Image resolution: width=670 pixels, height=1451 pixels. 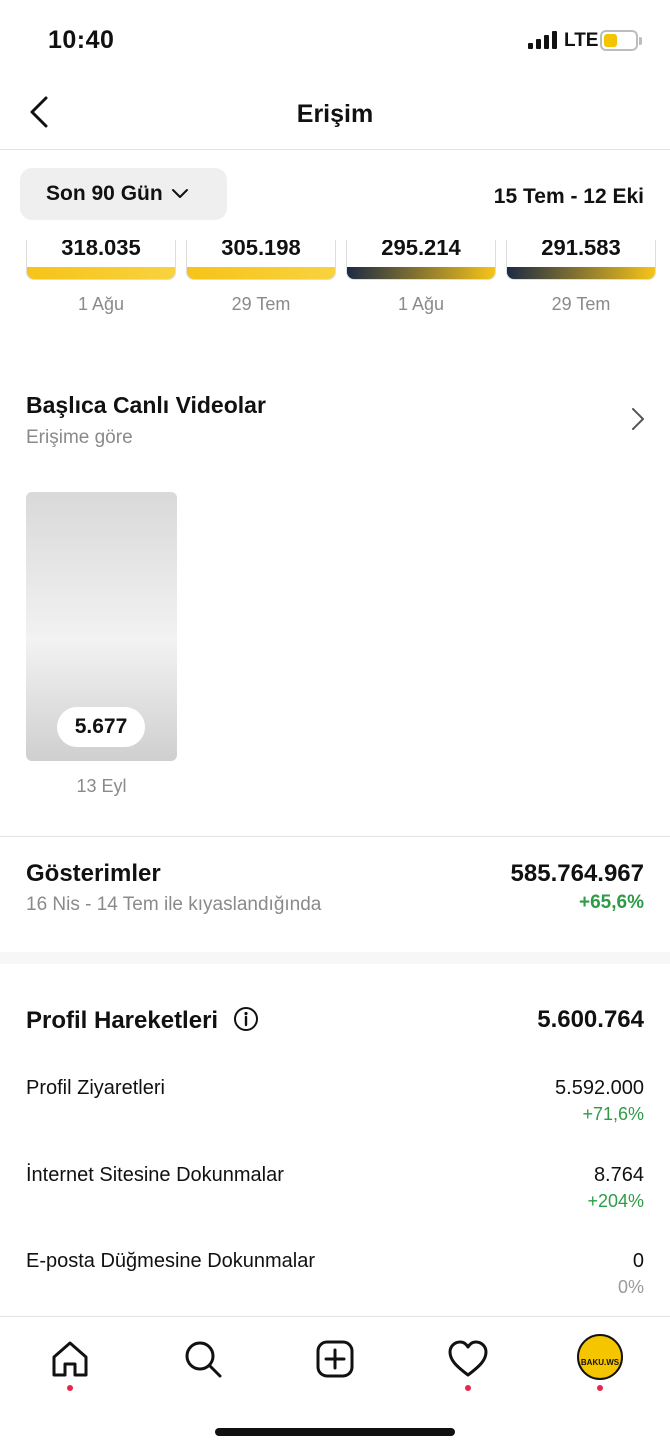 I want to click on heart-icon, so click(x=468, y=1358).